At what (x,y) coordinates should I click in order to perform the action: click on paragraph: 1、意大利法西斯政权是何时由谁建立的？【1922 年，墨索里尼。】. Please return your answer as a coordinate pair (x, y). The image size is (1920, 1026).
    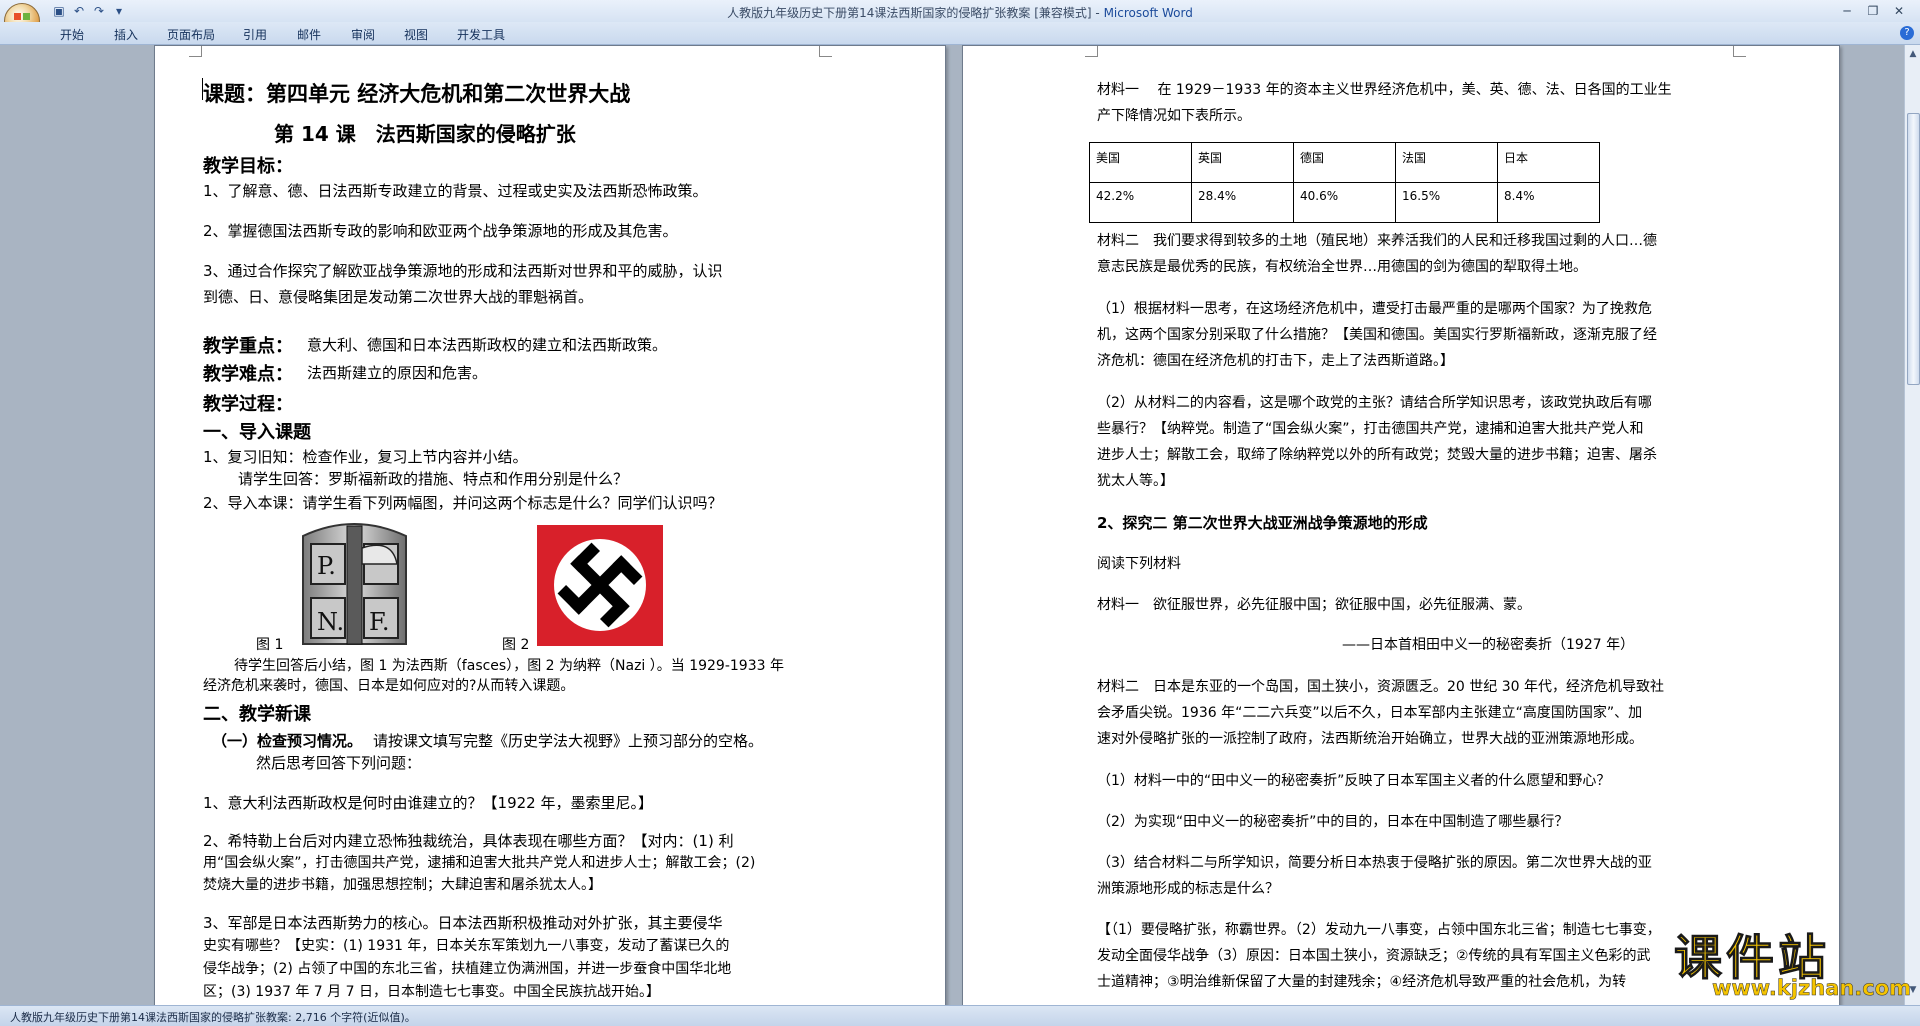
    Looking at the image, I should click on (428, 803).